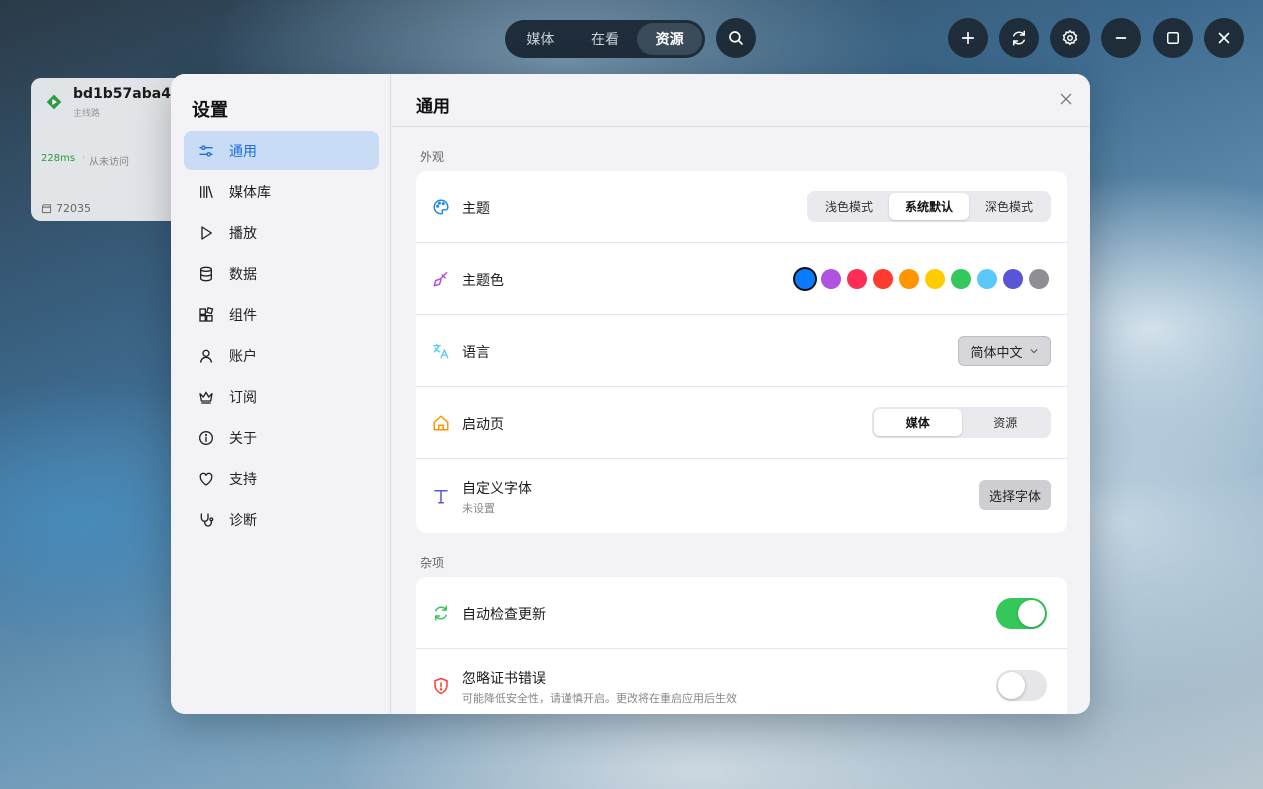 Image resolution: width=1263 pixels, height=789 pixels. Describe the element at coordinates (206, 192) in the screenshot. I see `library-icon` at that location.